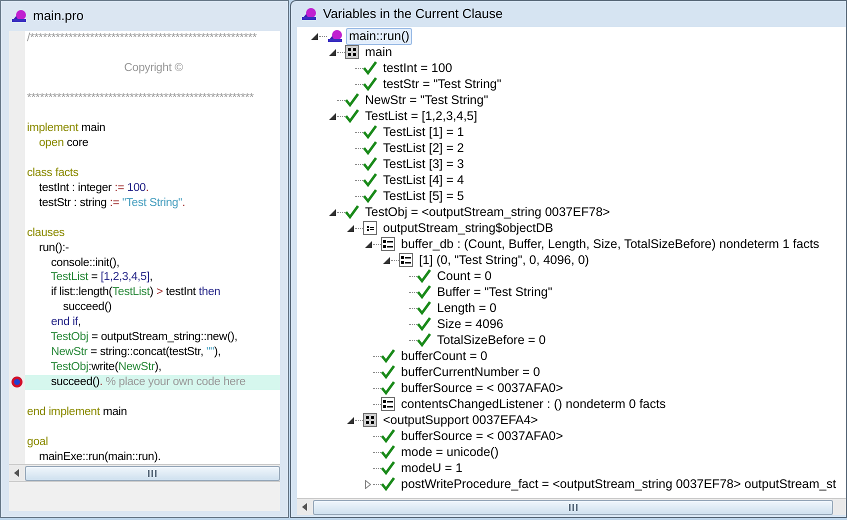 Image resolution: width=847 pixels, height=520 pixels. Describe the element at coordinates (58, 16) in the screenshot. I see `window-title: main.pro` at that location.